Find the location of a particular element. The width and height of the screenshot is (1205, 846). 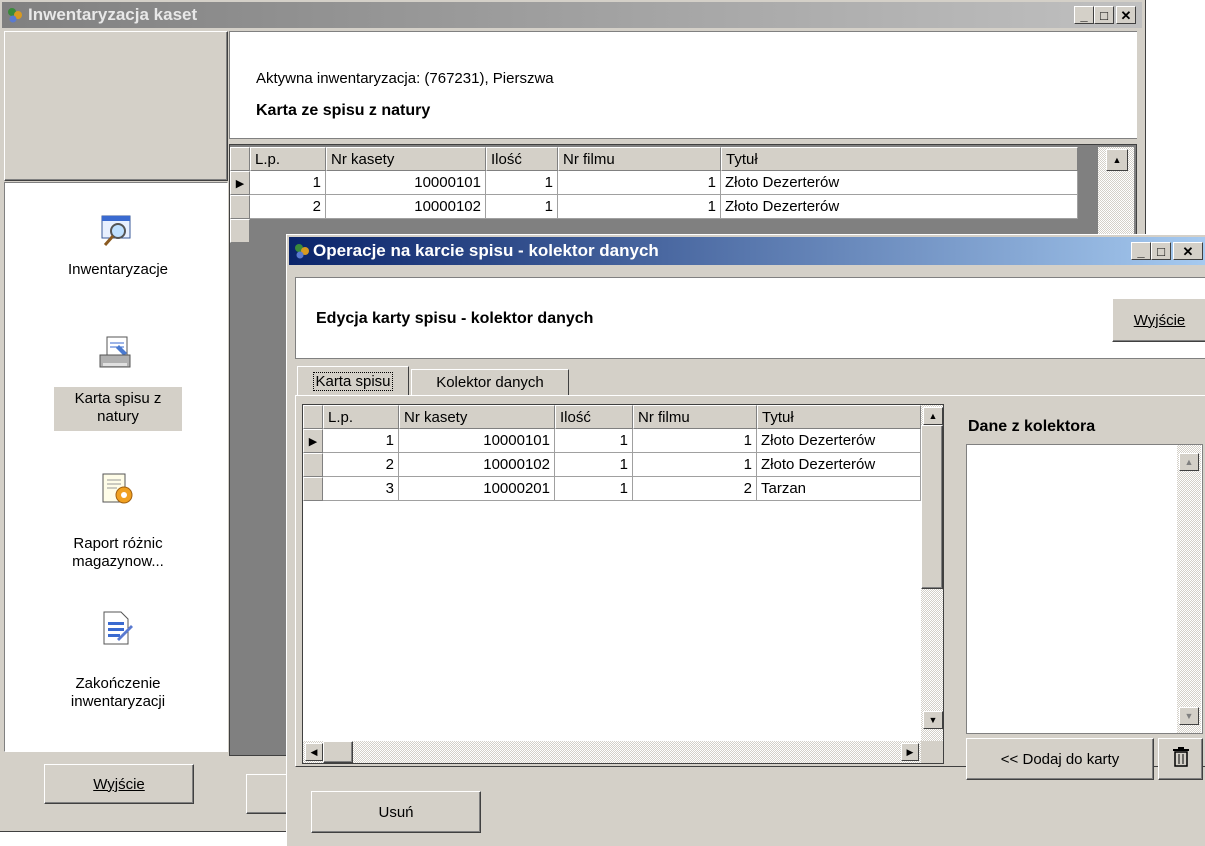

tab-kolektor-danych: Kolektor danych is located at coordinates (490, 382).